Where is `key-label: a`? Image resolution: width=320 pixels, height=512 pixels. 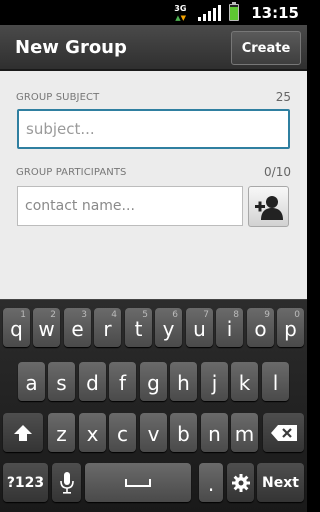 key-label: a is located at coordinates (31, 383).